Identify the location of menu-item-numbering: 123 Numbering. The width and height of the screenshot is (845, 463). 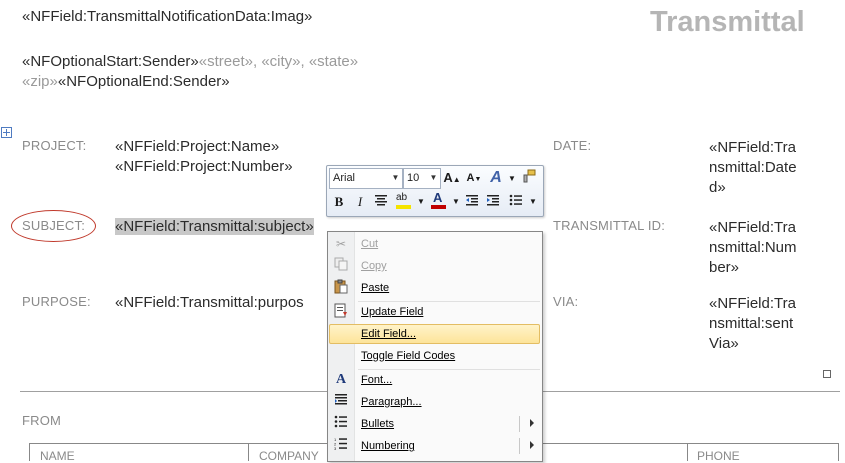
(434, 446).